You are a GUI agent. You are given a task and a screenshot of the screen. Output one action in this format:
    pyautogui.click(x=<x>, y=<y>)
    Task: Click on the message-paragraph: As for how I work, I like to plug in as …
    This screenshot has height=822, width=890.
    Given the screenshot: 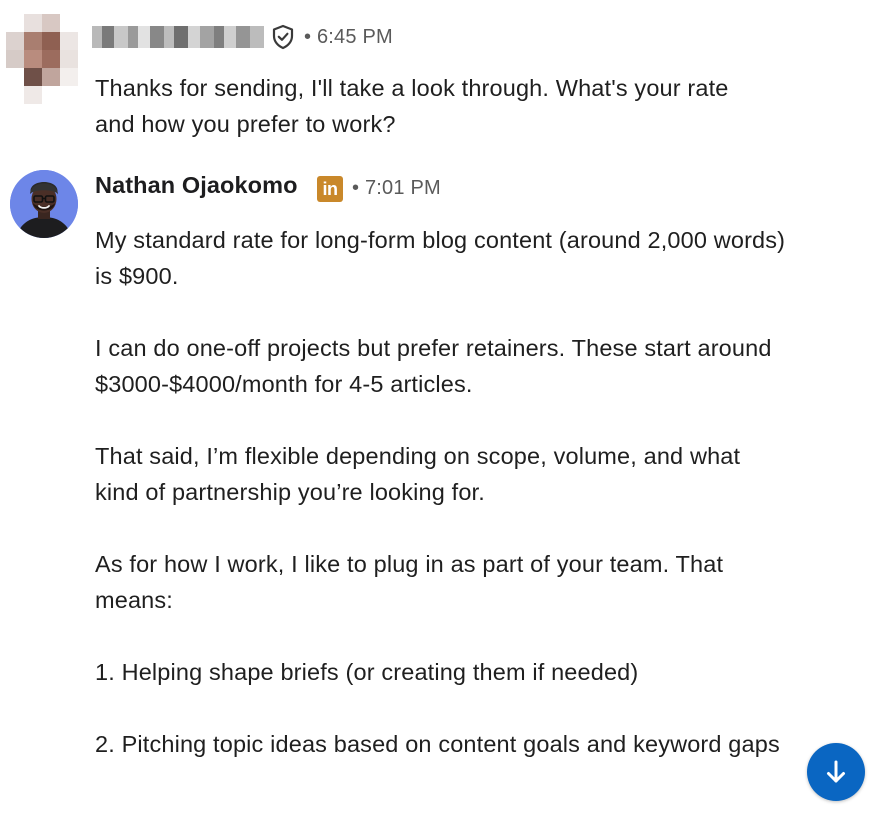 What is the action you would take?
    pyautogui.click(x=409, y=582)
    